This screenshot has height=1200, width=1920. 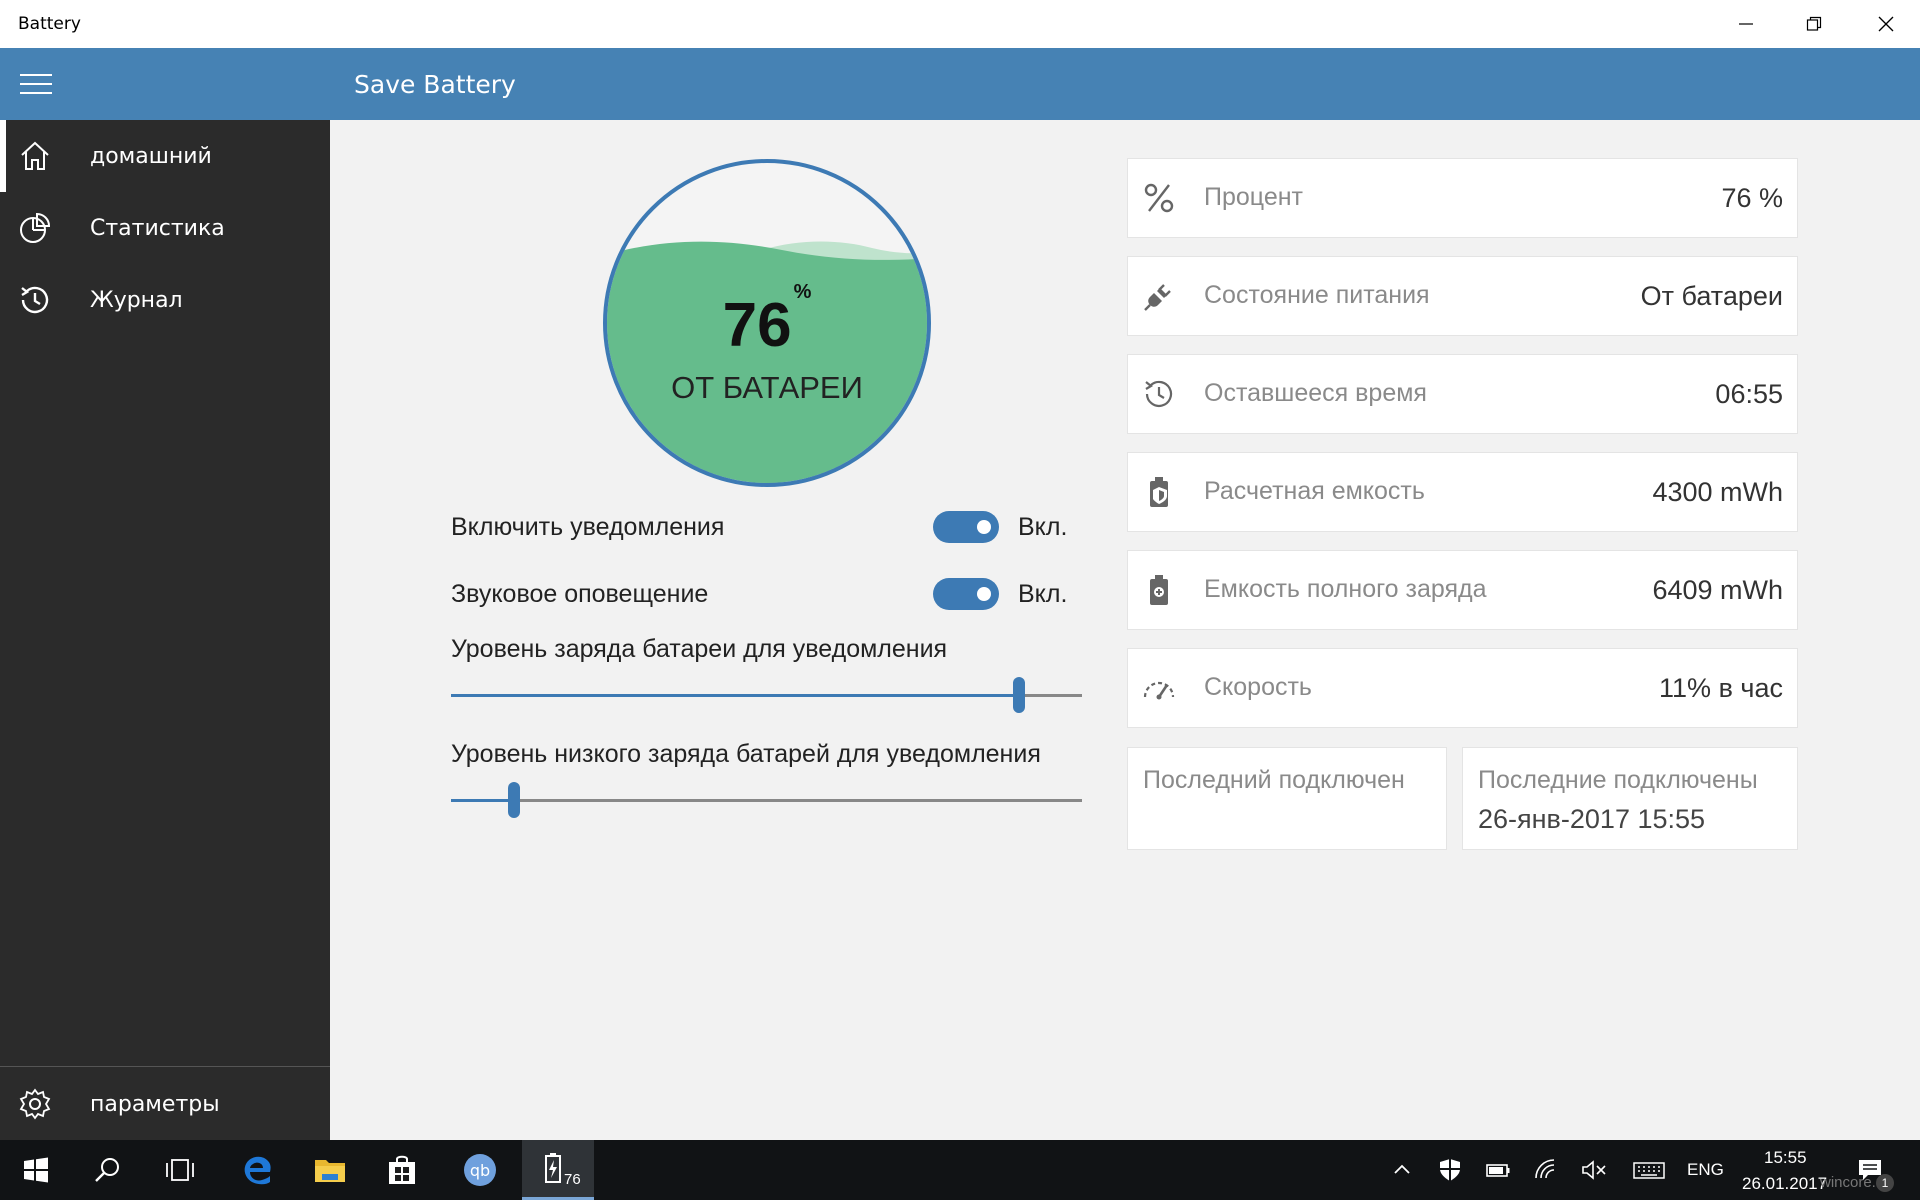 What do you see at coordinates (1258, 687) in the screenshot?
I see `info-label: Скорость` at bounding box center [1258, 687].